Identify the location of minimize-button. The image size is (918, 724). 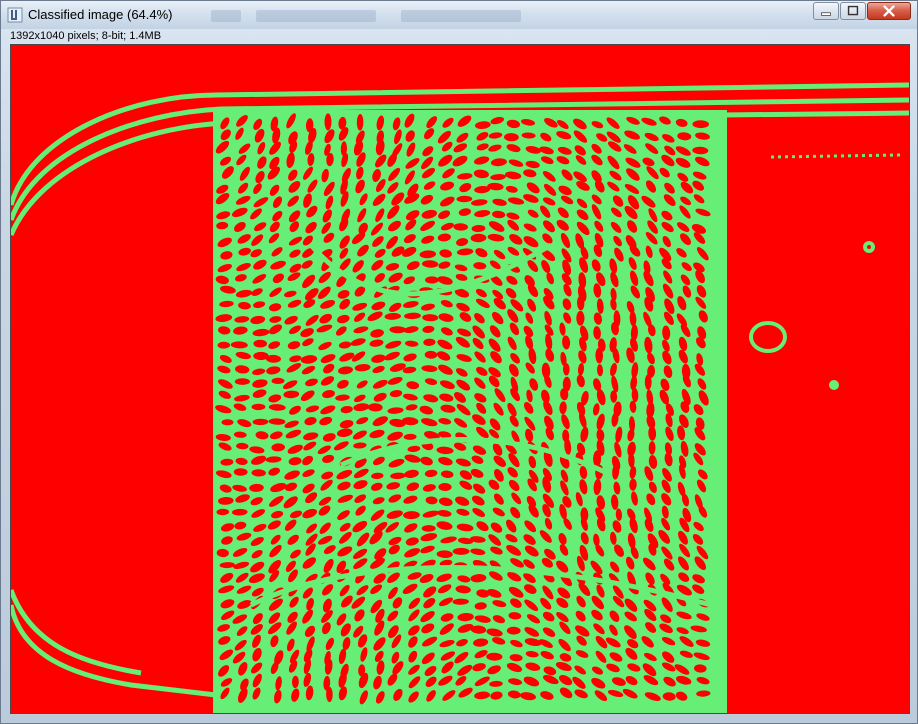
(826, 11).